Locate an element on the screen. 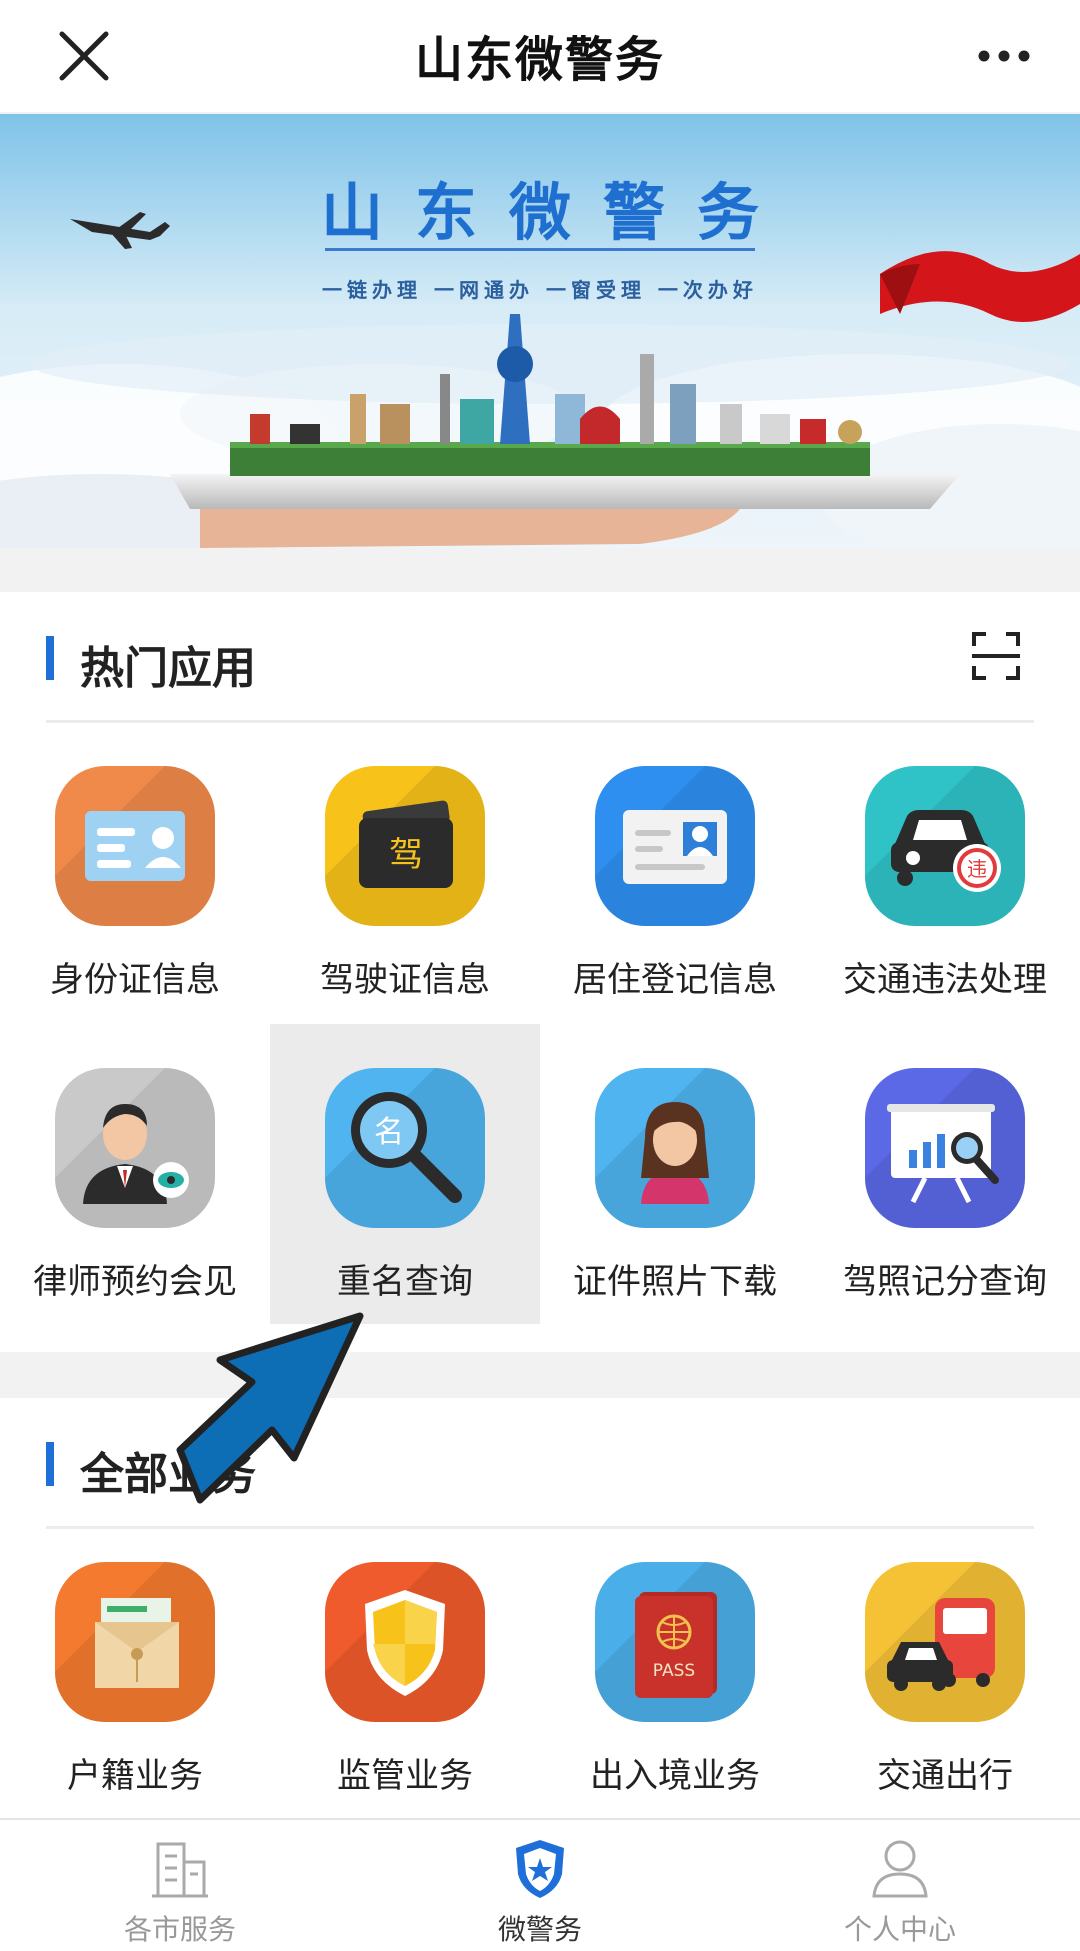 This screenshot has height=1951, width=1080. app-item-id-photo: 证件照片下载 is located at coordinates (675, 1194).